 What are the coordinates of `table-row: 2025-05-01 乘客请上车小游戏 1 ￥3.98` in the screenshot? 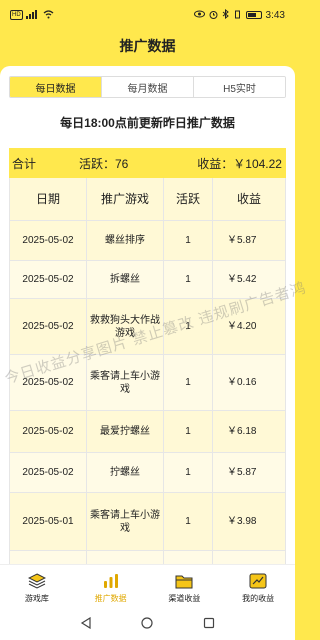 It's located at (147, 522).